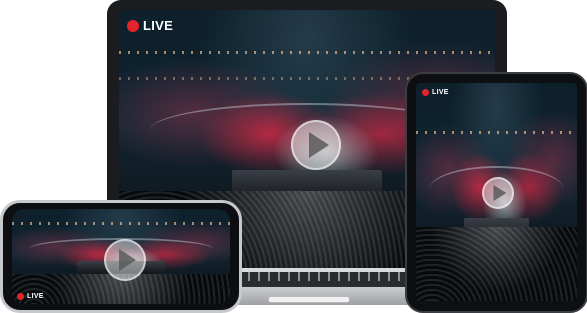 The image size is (587, 313). I want to click on phone-video-player: LIVE, so click(121, 256).